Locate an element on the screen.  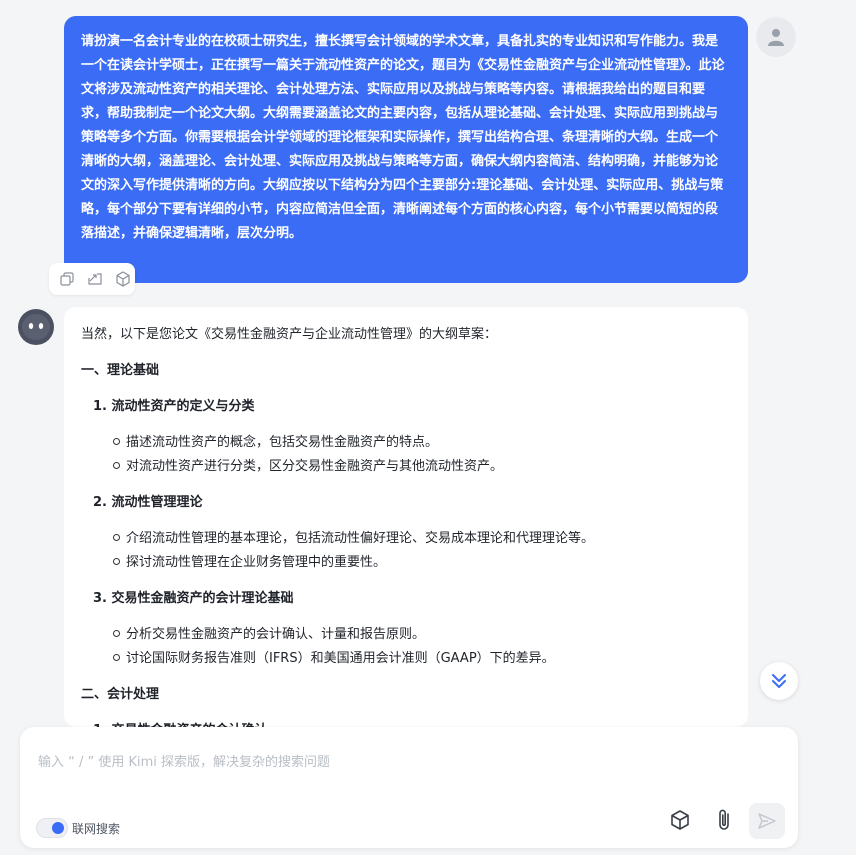
share-icon is located at coordinates (95, 279).